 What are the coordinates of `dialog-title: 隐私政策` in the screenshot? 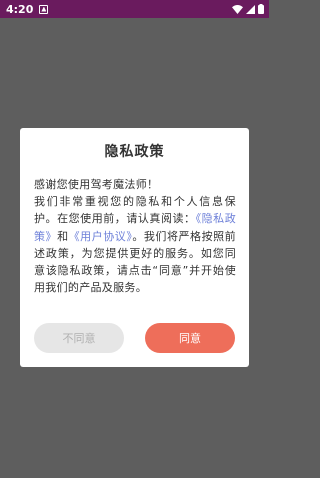 It's located at (134, 152).